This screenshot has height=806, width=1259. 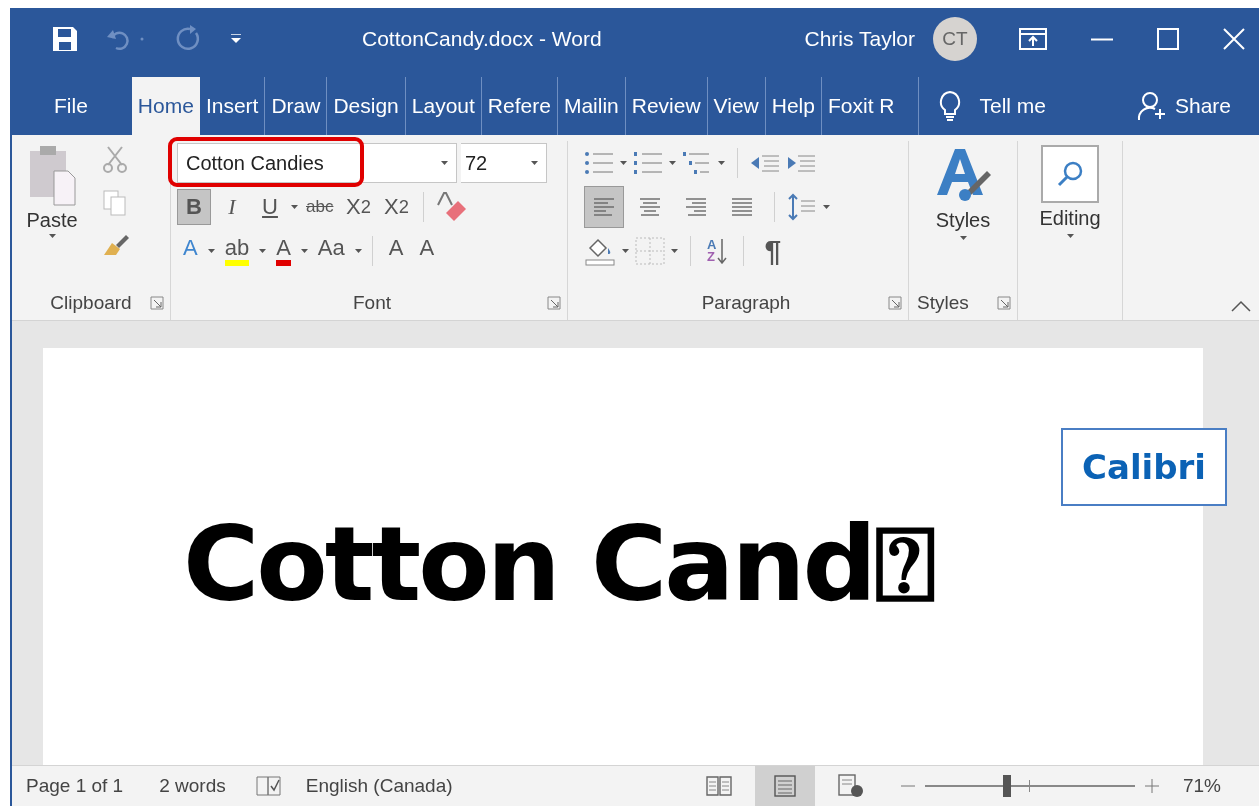 What do you see at coordinates (955, 39) in the screenshot?
I see `avatar: CT` at bounding box center [955, 39].